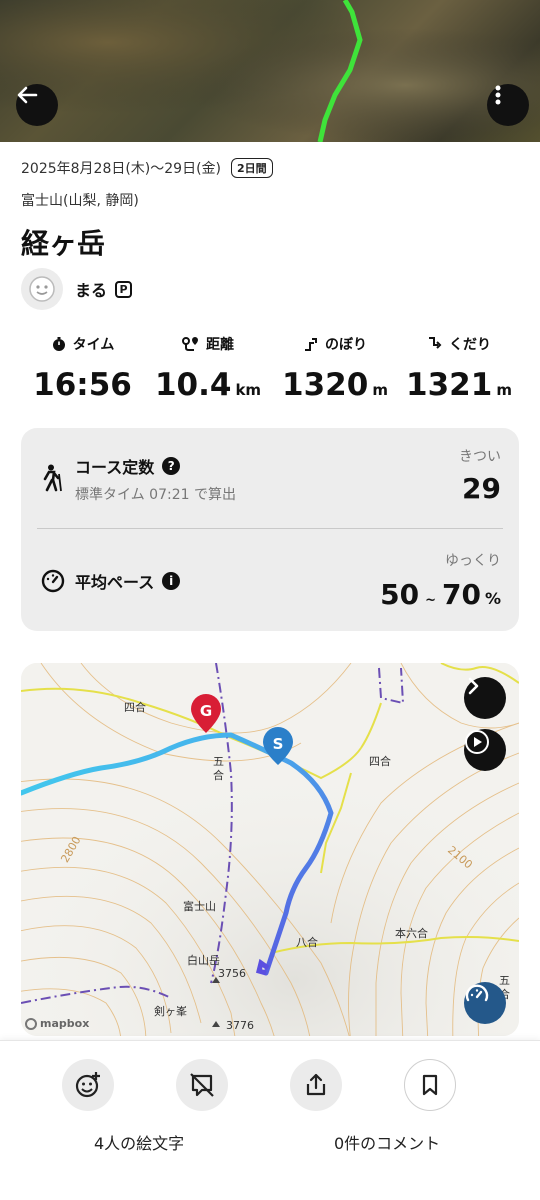  Describe the element at coordinates (115, 582) in the screenshot. I see `pace-title: 平均ペース` at that location.